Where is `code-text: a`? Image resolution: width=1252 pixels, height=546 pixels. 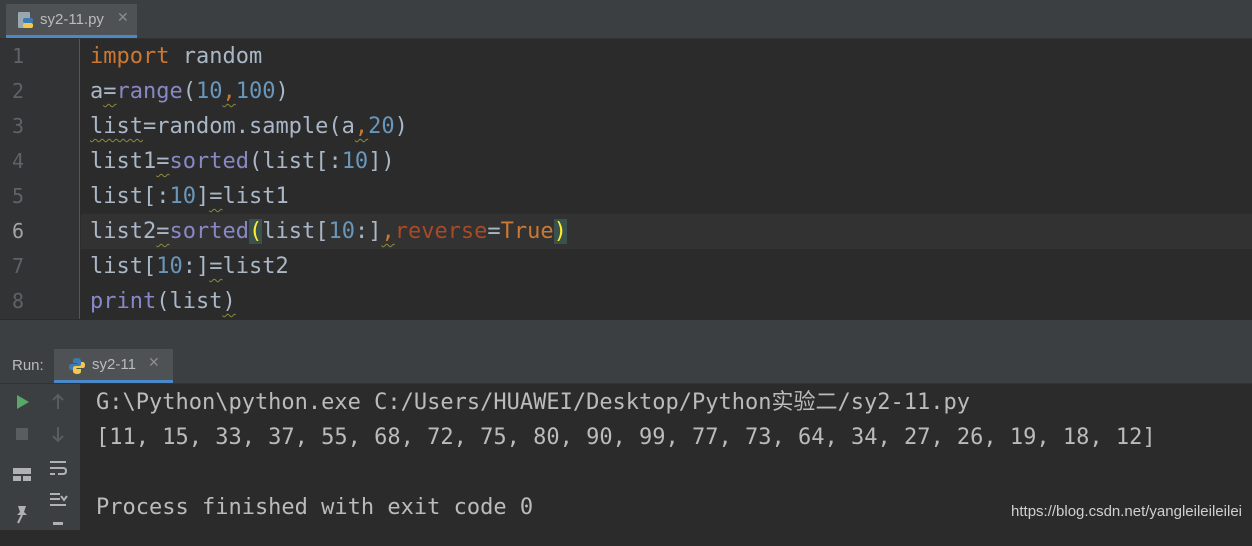 code-text: a is located at coordinates (97, 91).